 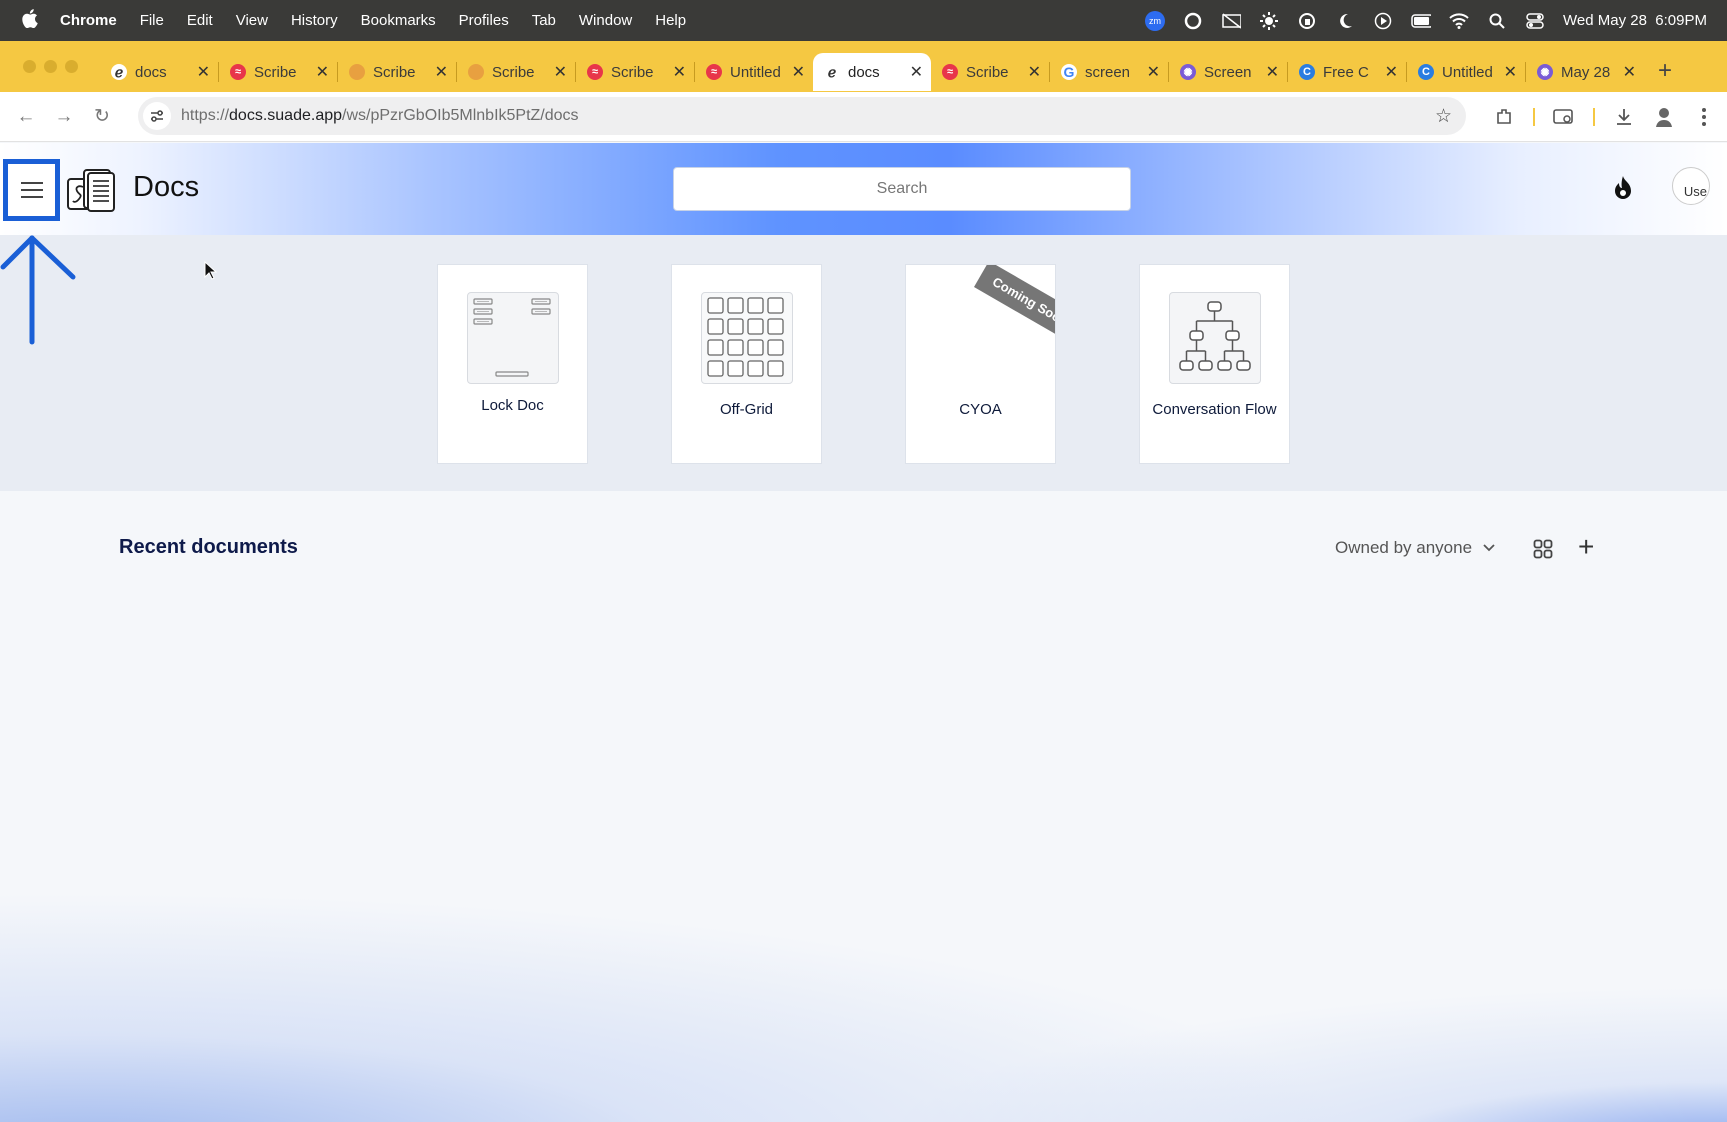 I want to click on extensions-icon, so click(x=1504, y=117).